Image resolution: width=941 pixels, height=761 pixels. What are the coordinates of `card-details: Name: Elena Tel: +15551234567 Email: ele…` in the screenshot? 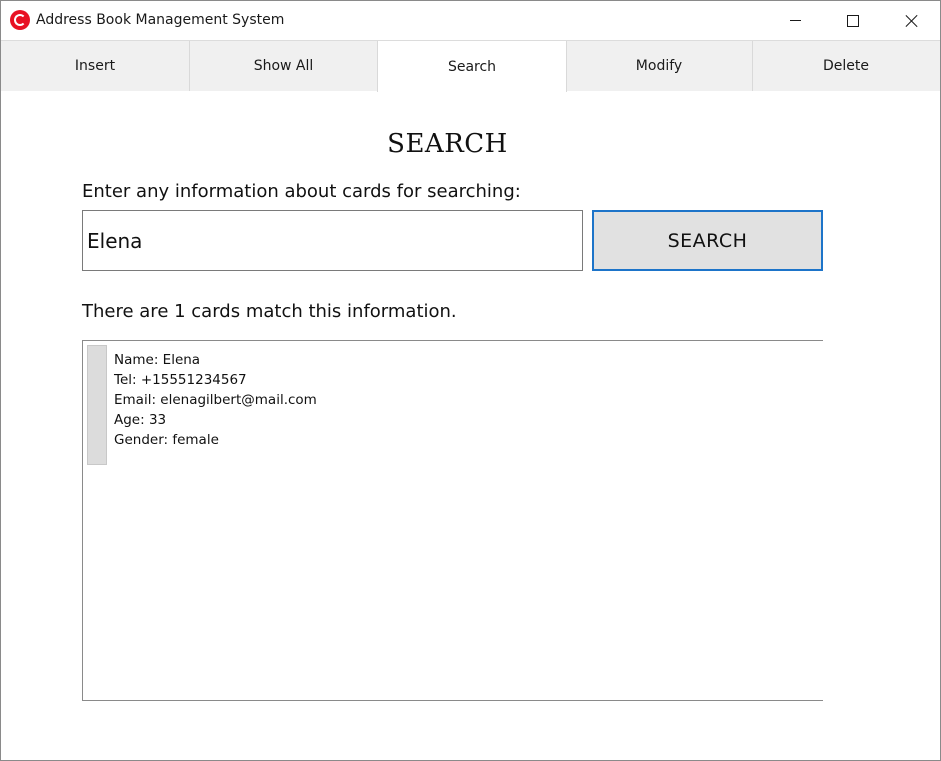 It's located at (215, 400).